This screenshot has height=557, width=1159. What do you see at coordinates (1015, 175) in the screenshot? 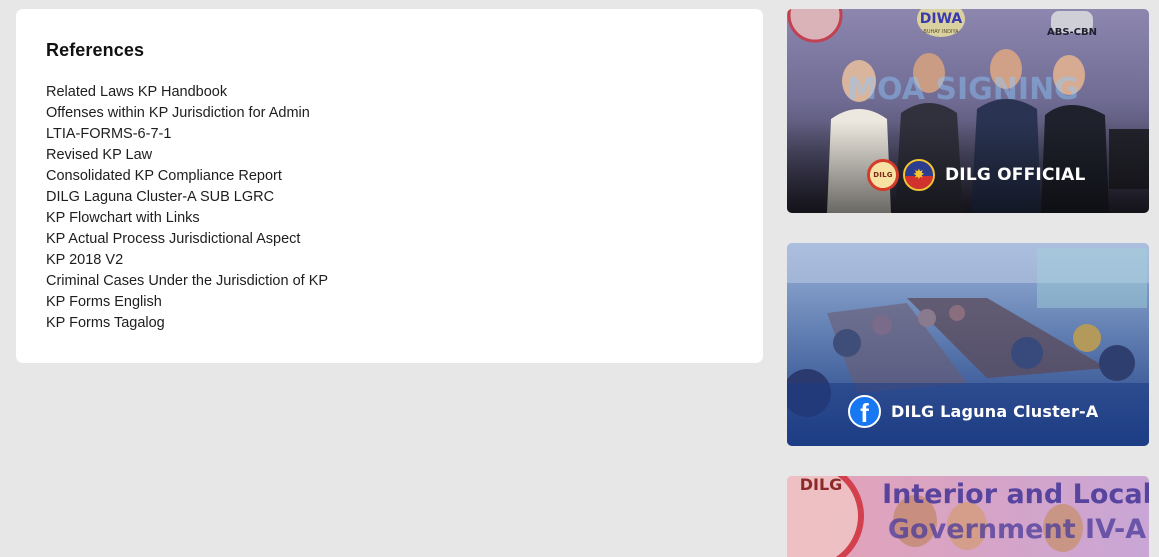
I see `dilg-official-label: DILG OFFICIAL` at bounding box center [1015, 175].